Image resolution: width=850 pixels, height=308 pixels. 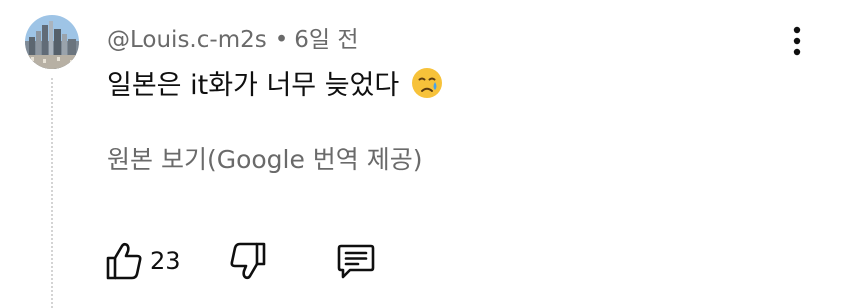 What do you see at coordinates (165, 261) in the screenshot?
I see `like-count: 23` at bounding box center [165, 261].